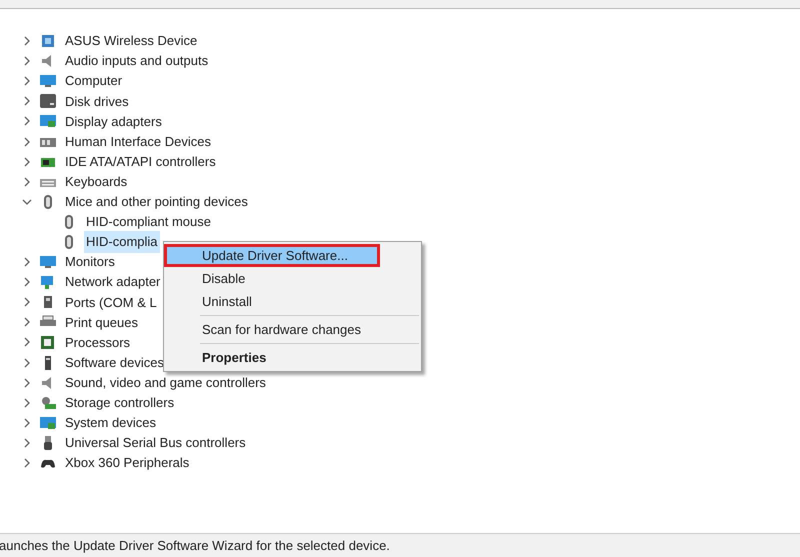  What do you see at coordinates (292, 329) in the screenshot?
I see `menu-item: Scan for hardware changes` at bounding box center [292, 329].